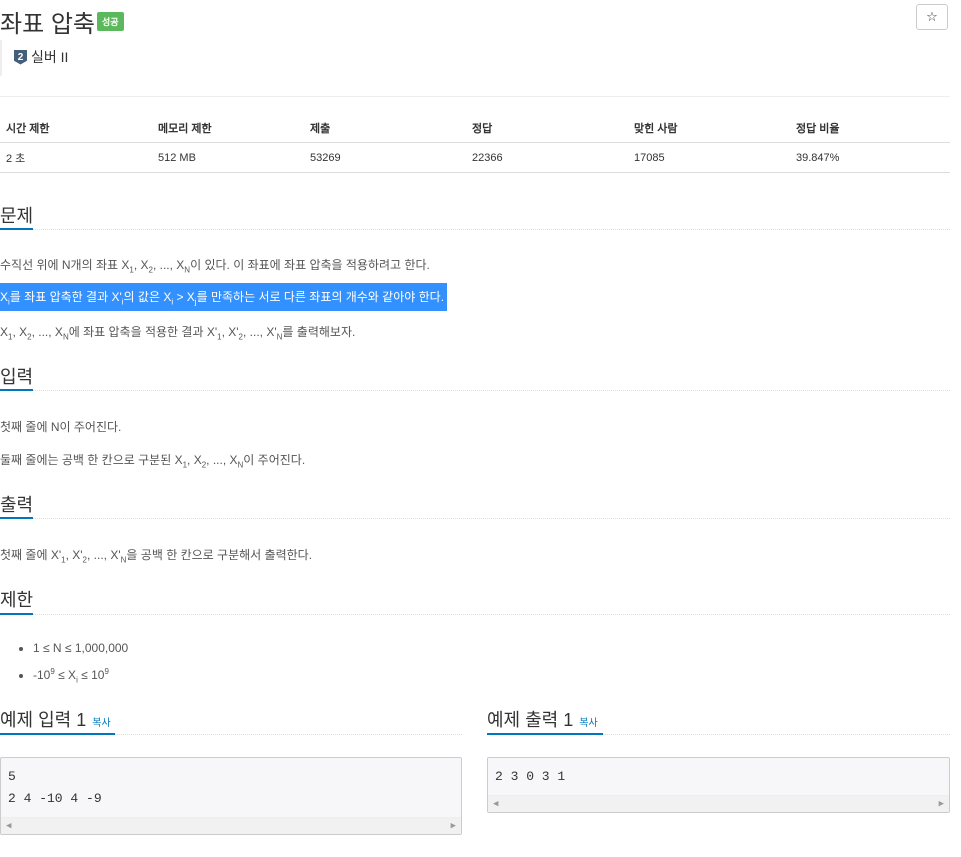 Image resolution: width=961 pixels, height=857 pixels. I want to click on section-heading-input: 입력, so click(17, 377).